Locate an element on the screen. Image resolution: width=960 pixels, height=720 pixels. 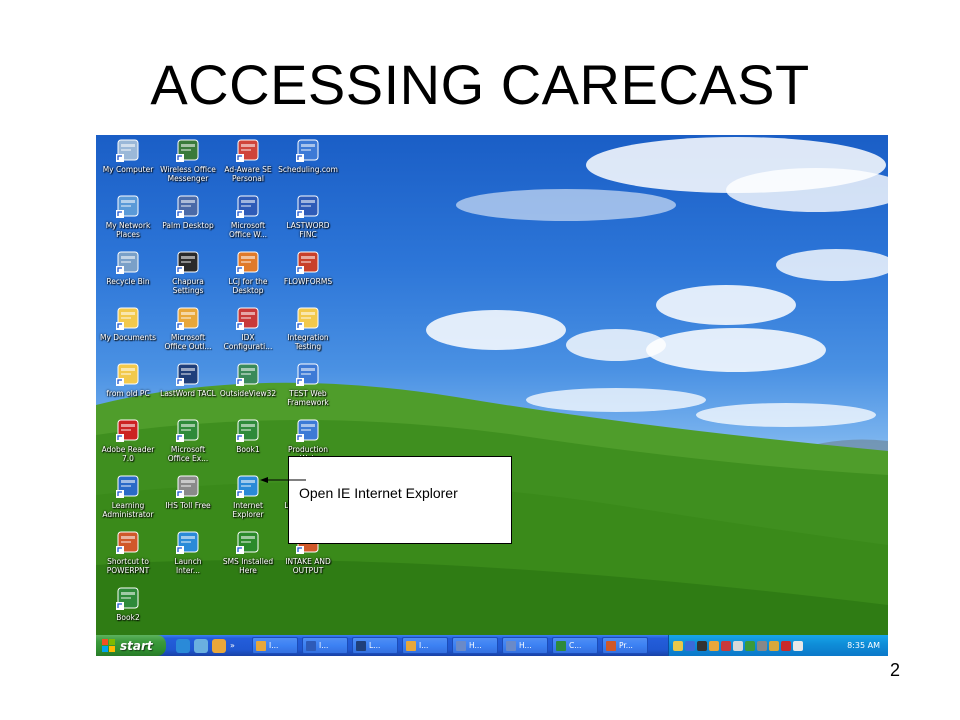
desktop-icon: FLOWFORMS is located at coordinates (308, 276).